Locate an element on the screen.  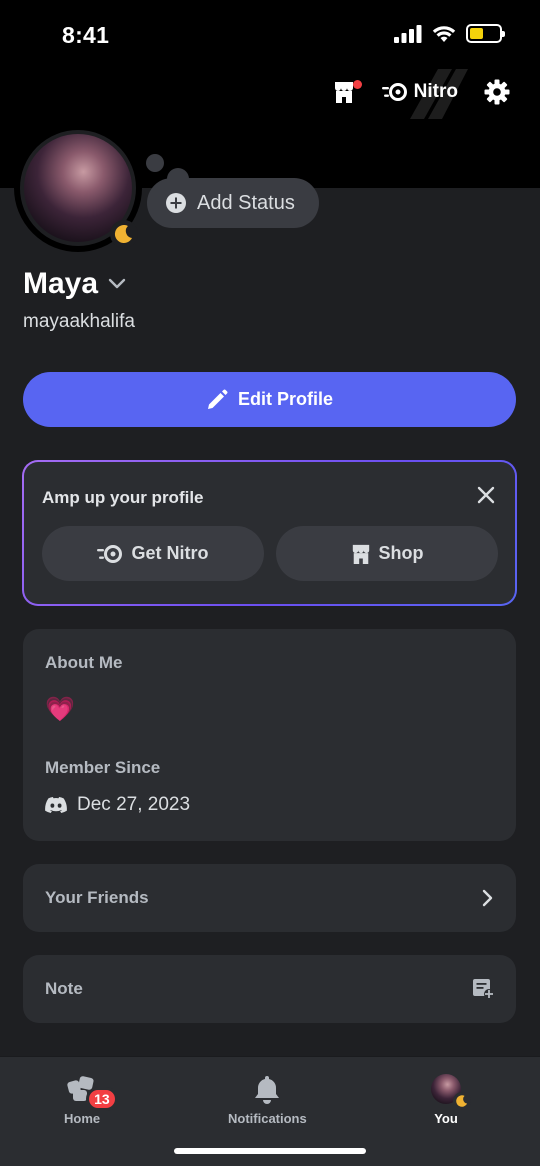
about-me-text: 💗 is located at coordinates (60, 709).